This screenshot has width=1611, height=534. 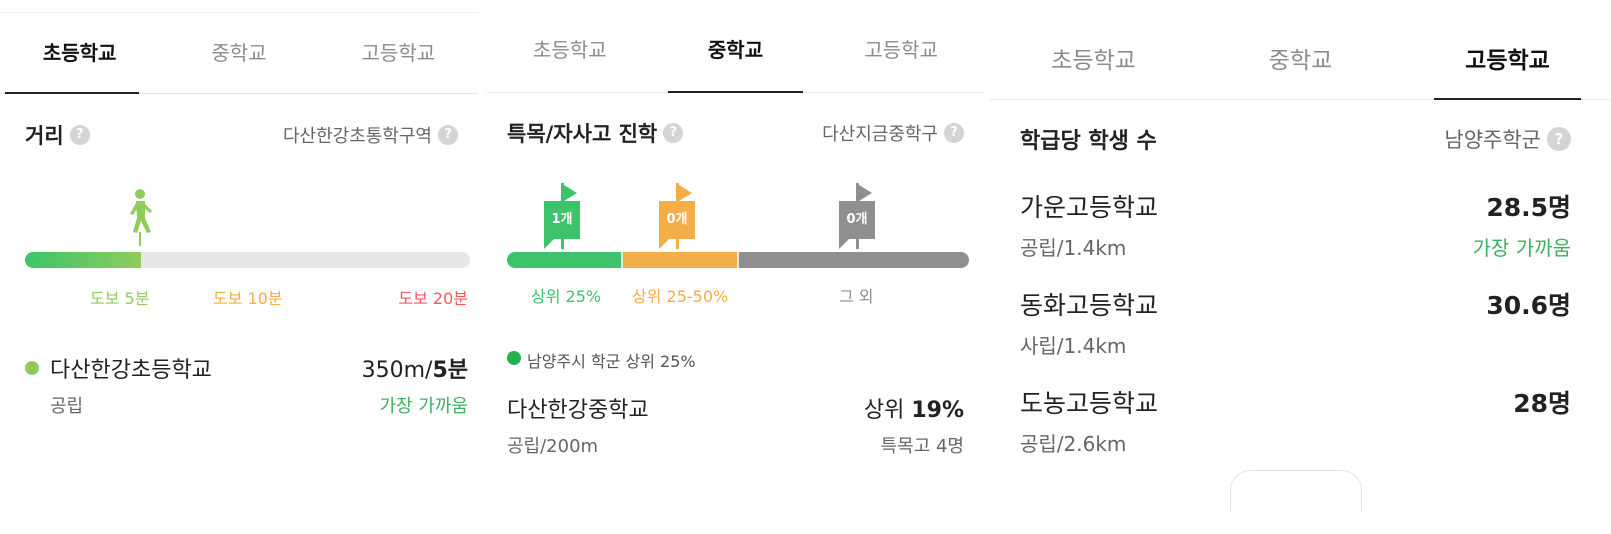 I want to click on school-dot, so click(x=32, y=368).